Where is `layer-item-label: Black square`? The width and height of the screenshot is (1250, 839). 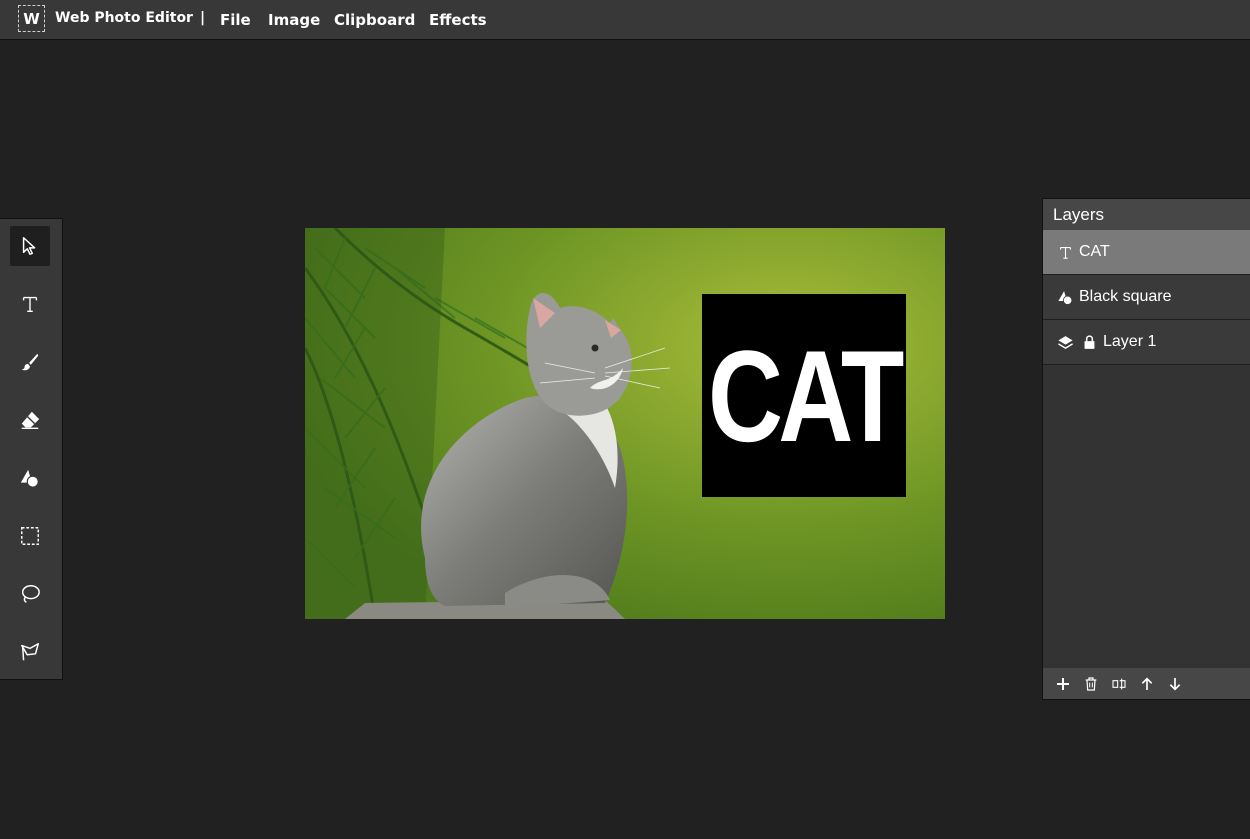 layer-item-label: Black square is located at coordinates (1125, 296).